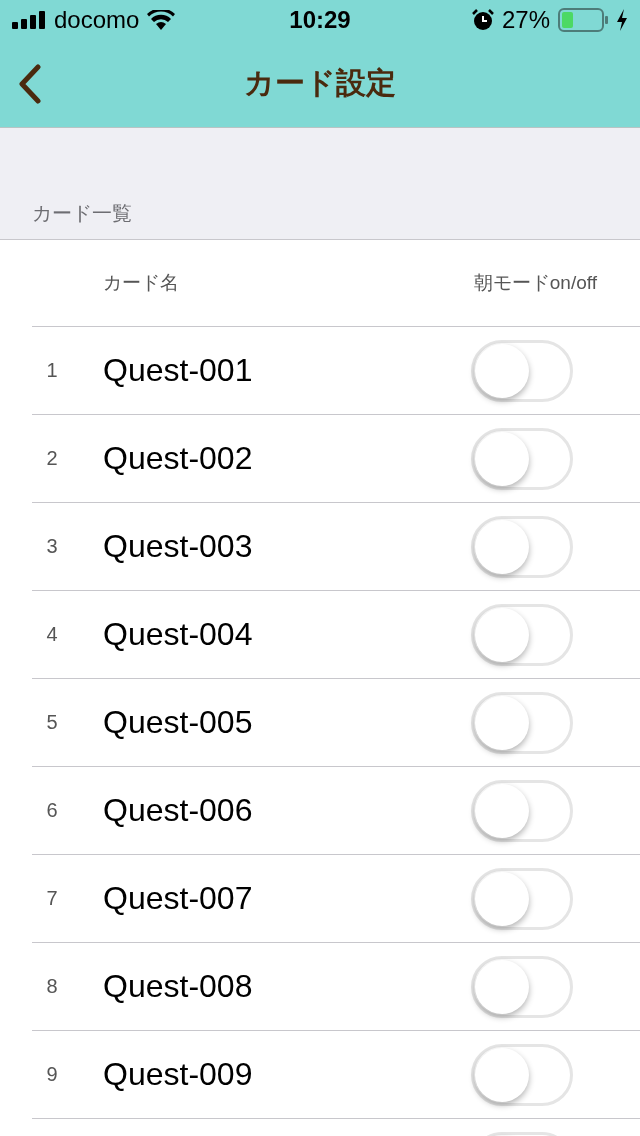  Describe the element at coordinates (583, 20) in the screenshot. I see `battery-icon` at that location.